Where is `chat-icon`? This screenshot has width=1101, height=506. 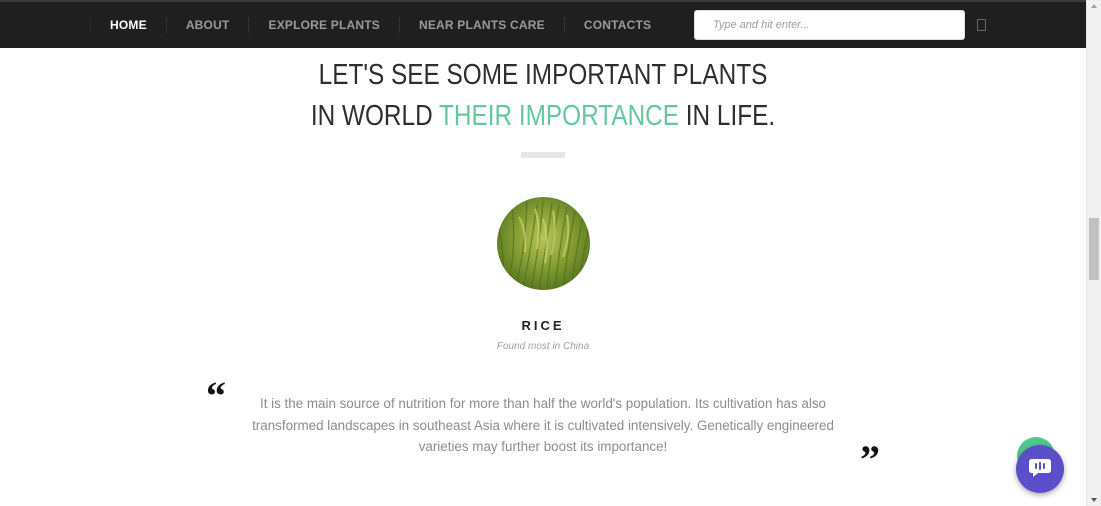
chat-icon is located at coordinates (1040, 468).